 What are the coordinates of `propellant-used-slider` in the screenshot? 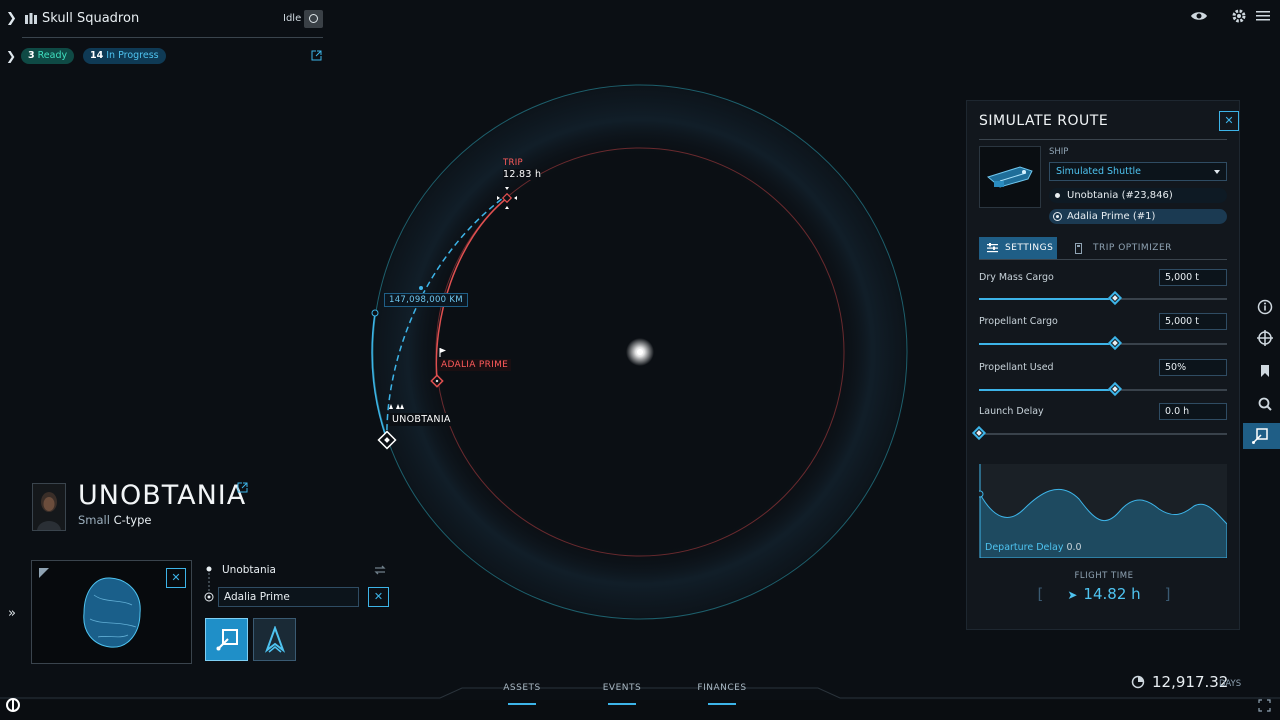 It's located at (1103, 389).